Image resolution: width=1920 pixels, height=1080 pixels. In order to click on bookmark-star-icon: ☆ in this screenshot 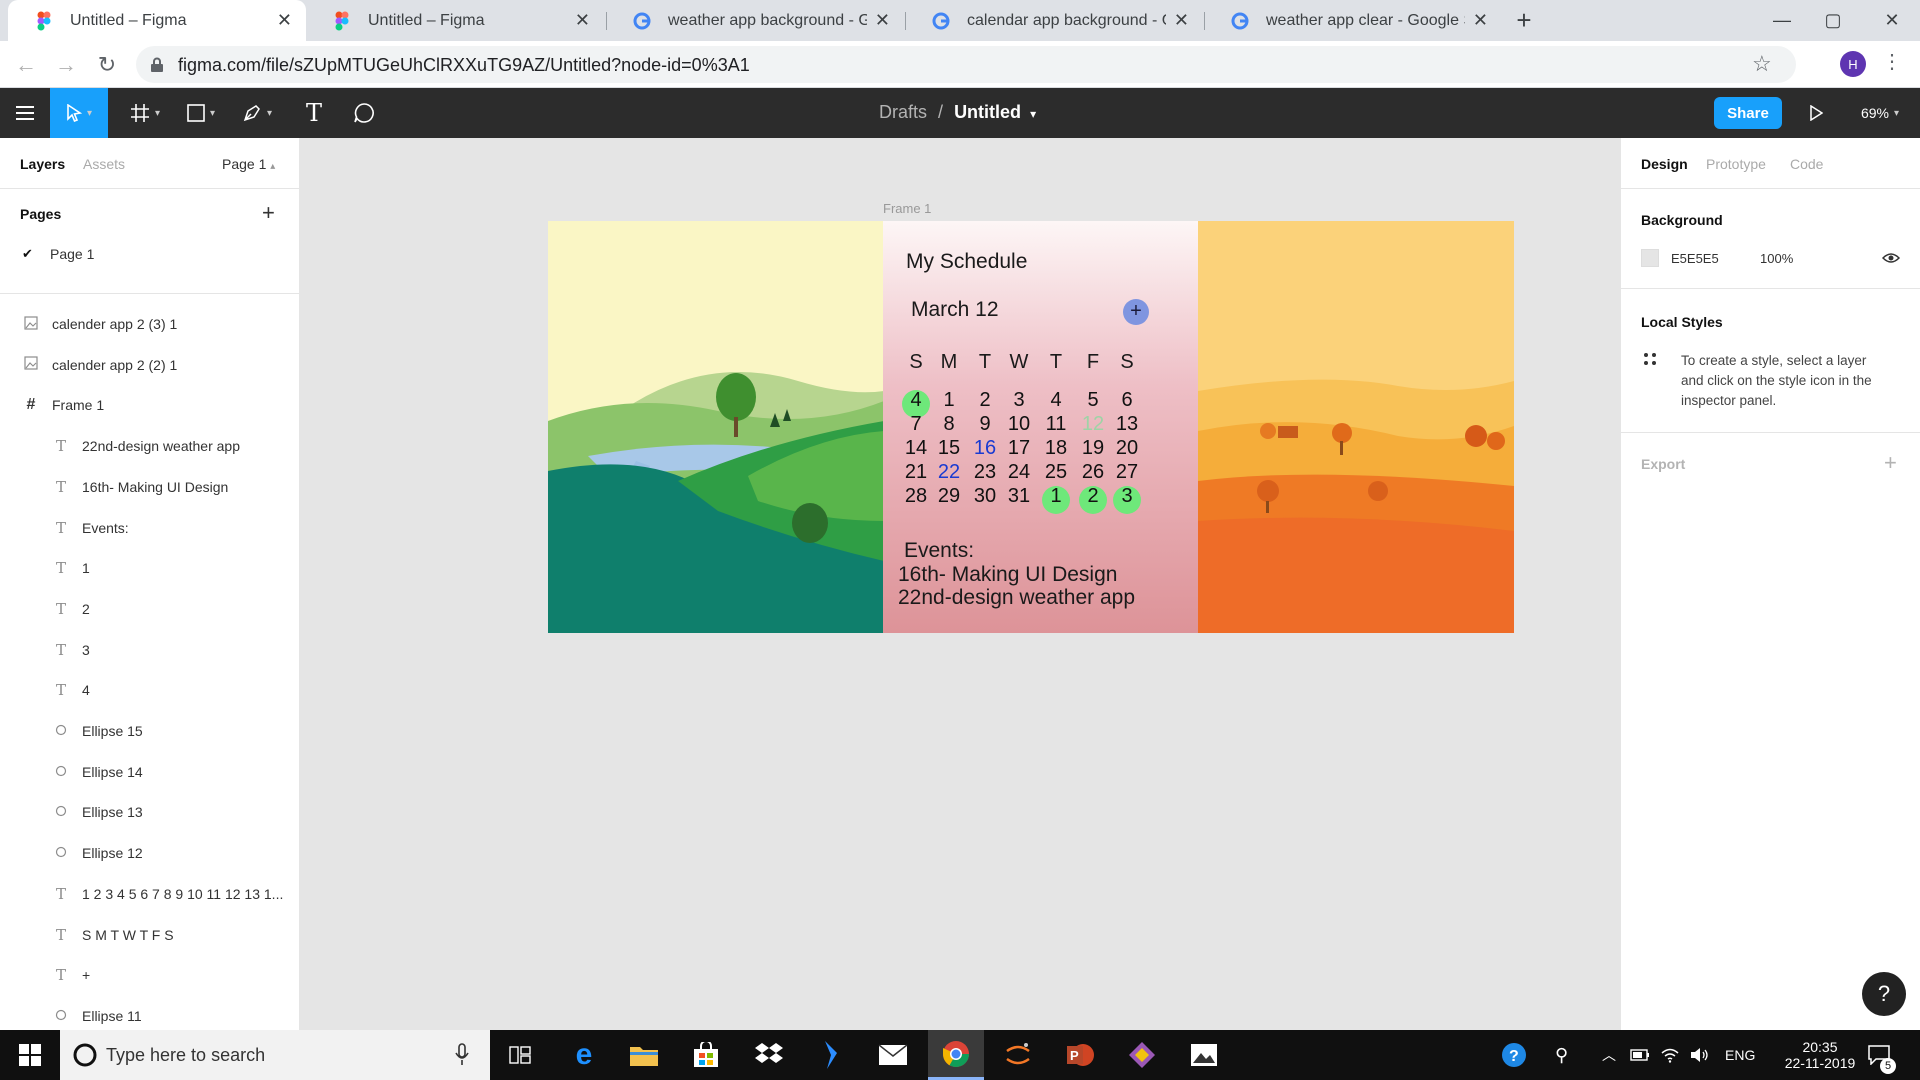, I will do `click(1762, 64)`.